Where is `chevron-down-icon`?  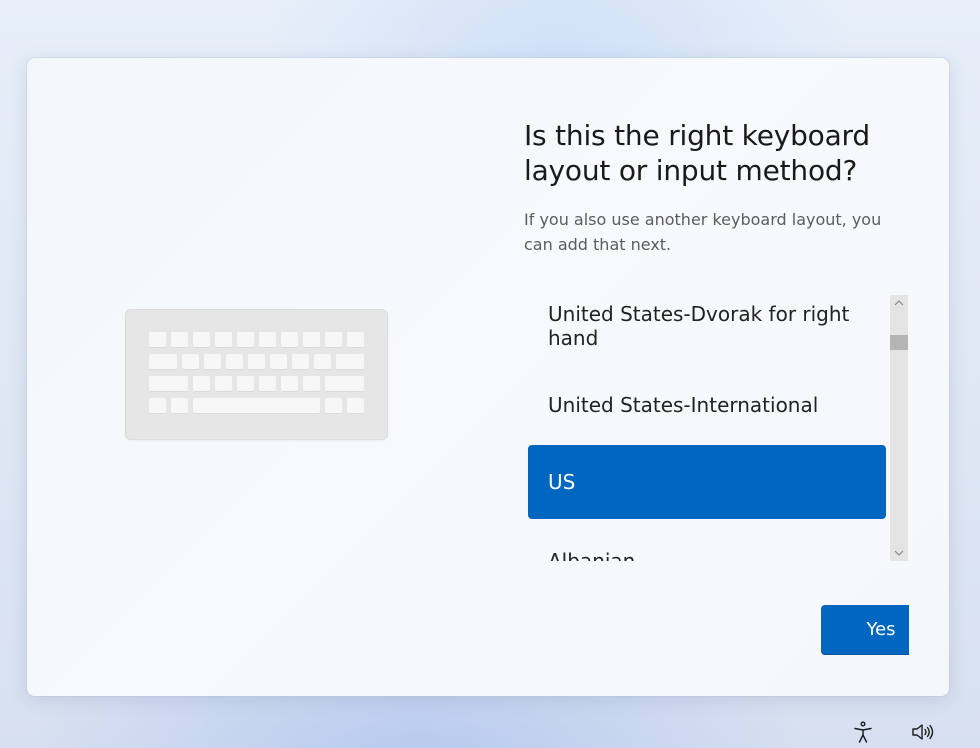 chevron-down-icon is located at coordinates (899, 553).